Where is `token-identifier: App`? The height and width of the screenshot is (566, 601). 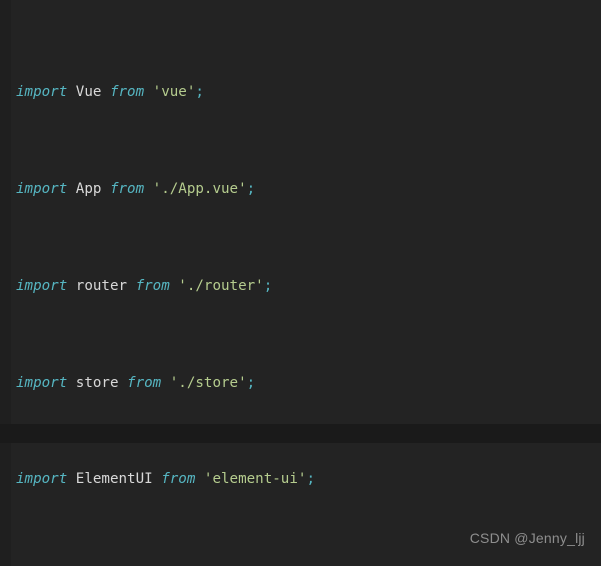 token-identifier: App is located at coordinates (88, 189).